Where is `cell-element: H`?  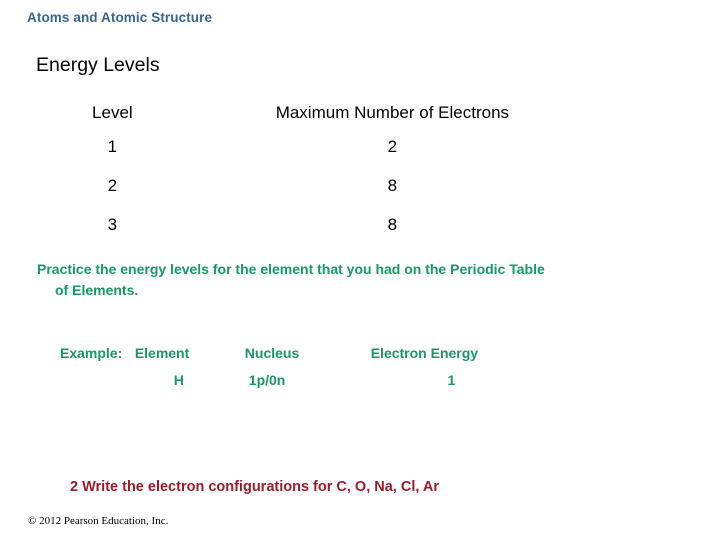 cell-element: H is located at coordinates (178, 380).